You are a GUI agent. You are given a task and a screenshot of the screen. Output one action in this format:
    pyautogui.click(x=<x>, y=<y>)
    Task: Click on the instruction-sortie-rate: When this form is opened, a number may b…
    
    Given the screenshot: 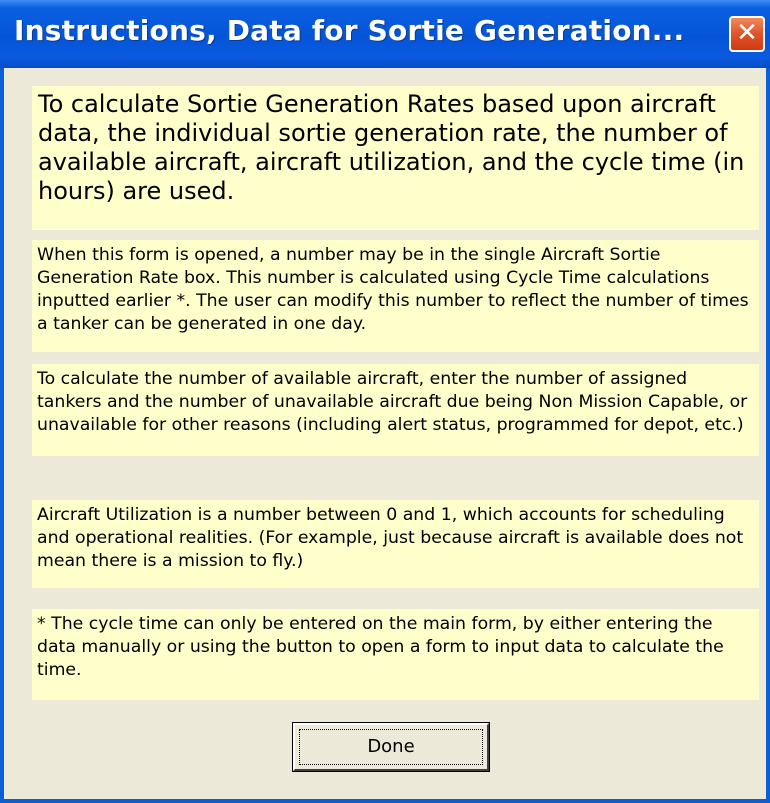 What is the action you would take?
    pyautogui.click(x=395, y=296)
    